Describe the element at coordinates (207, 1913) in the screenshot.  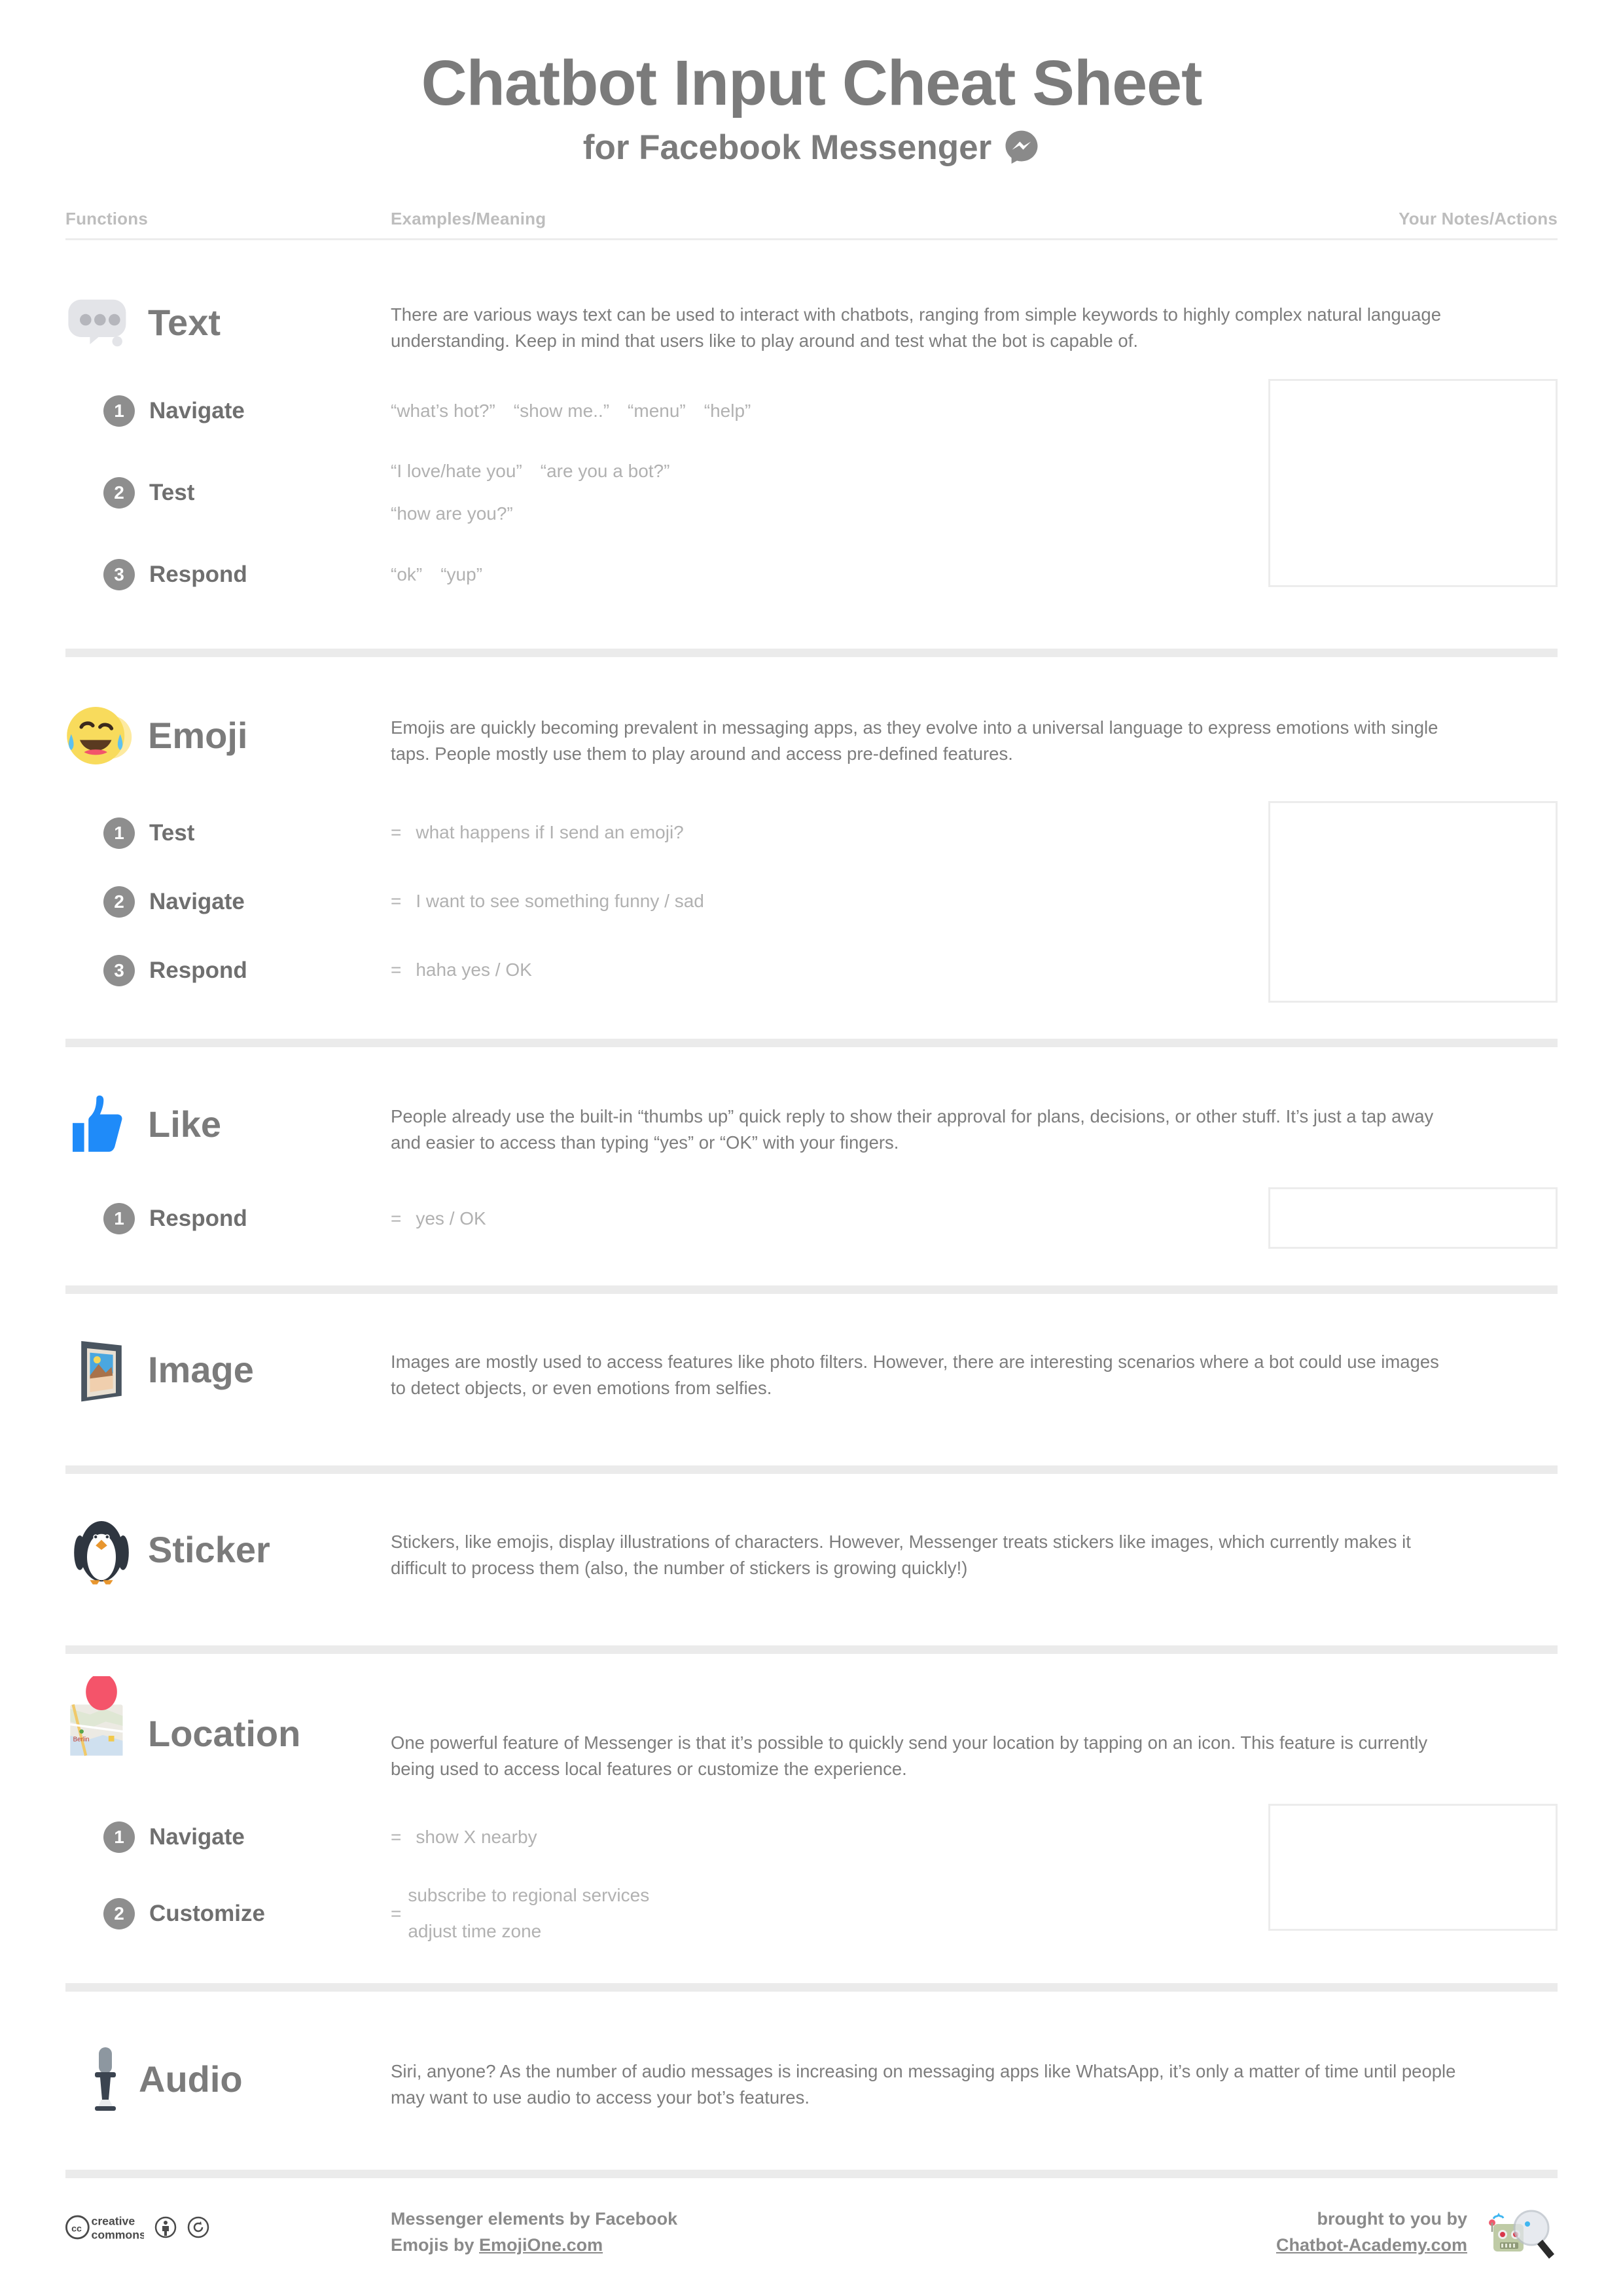
I see `row-function-label: Customize` at that location.